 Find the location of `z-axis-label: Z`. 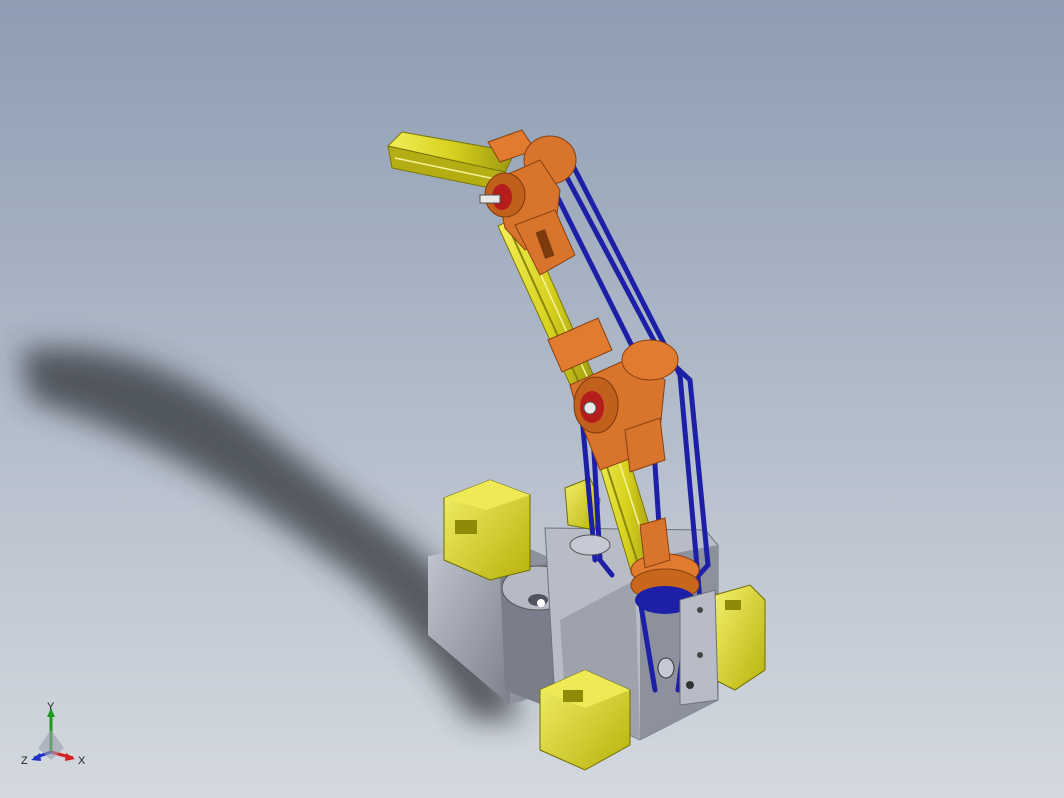

z-axis-label: Z is located at coordinates (24, 761).